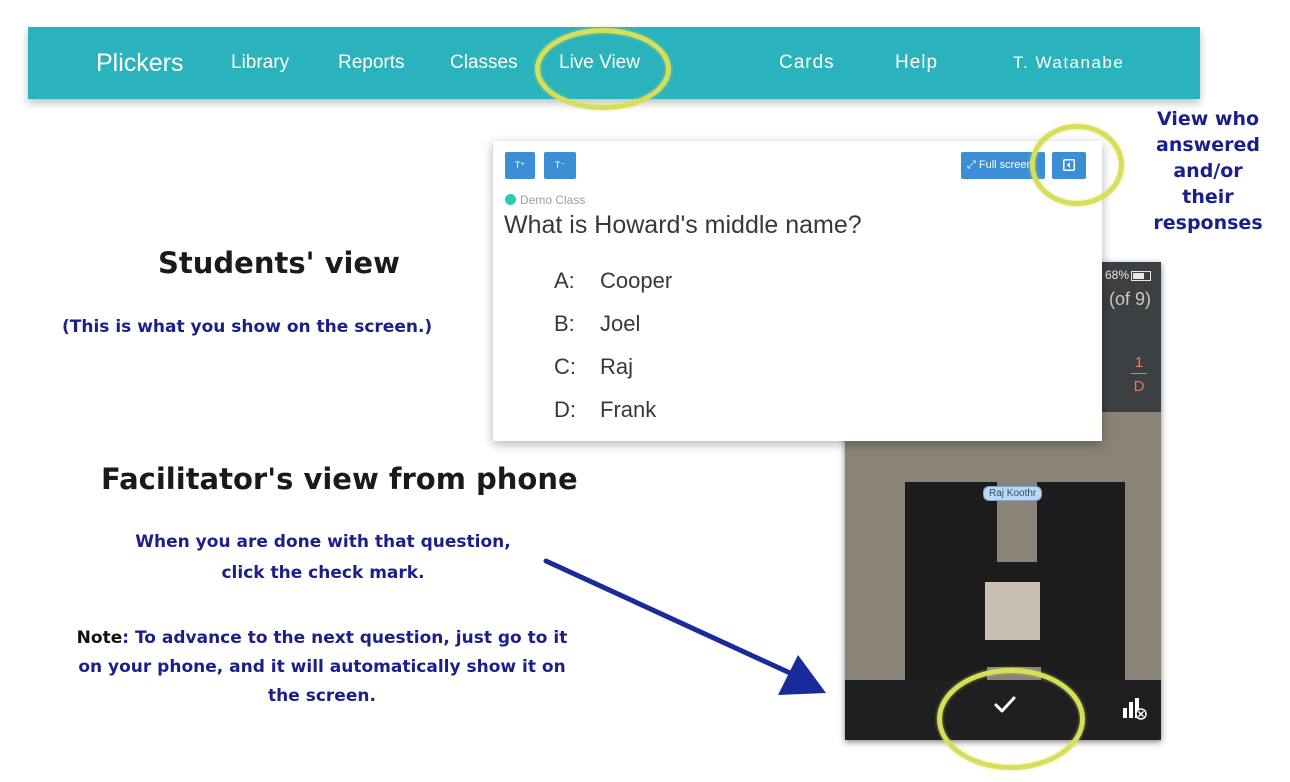  I want to click on nav-library: Library, so click(260, 63).